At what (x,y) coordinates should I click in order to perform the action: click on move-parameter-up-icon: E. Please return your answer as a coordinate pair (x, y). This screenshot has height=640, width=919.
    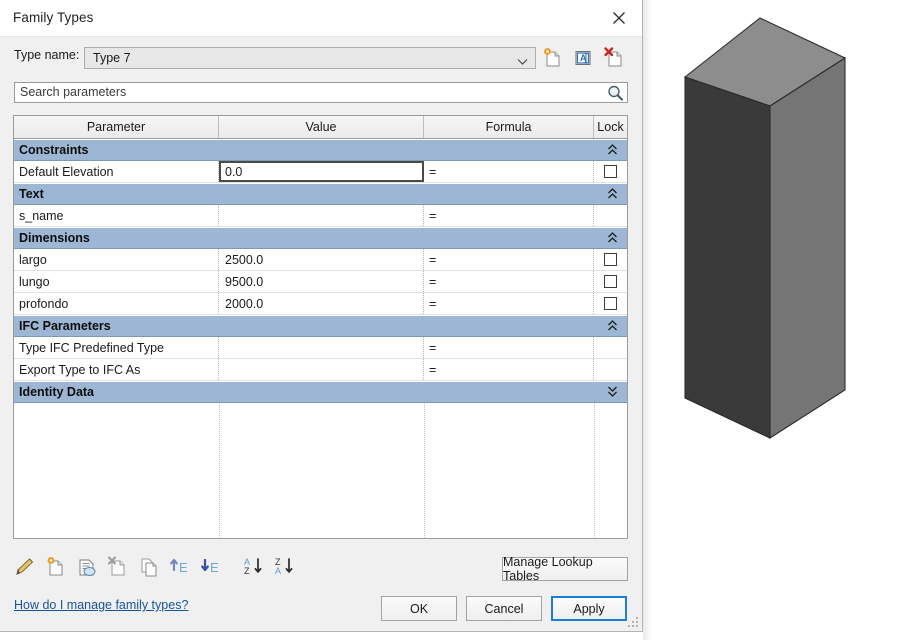
    Looking at the image, I should click on (180, 568).